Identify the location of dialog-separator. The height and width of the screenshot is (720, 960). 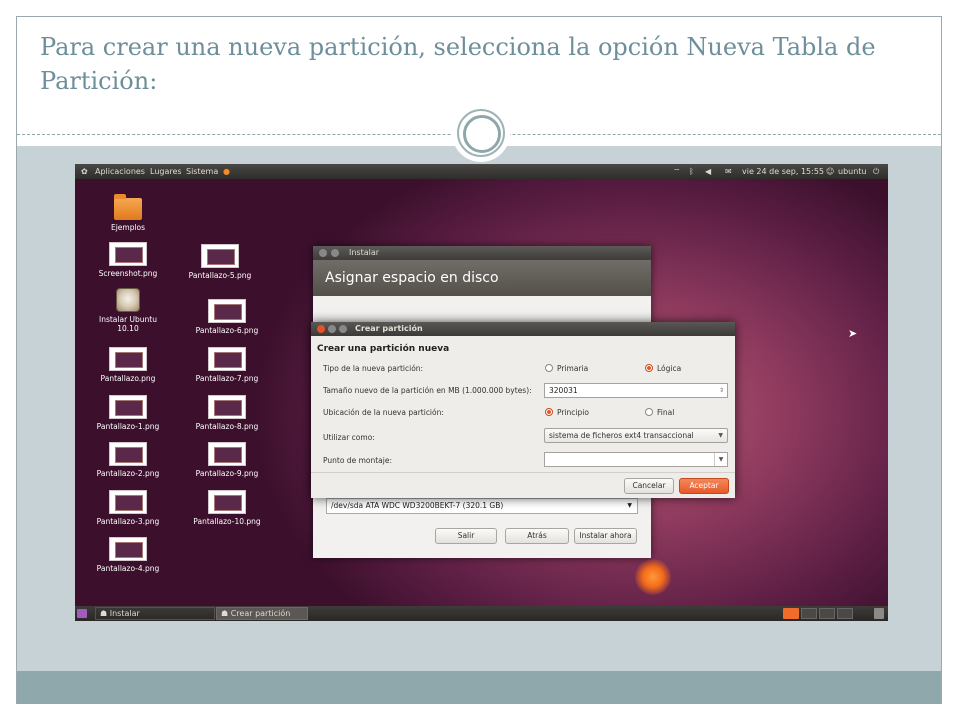
(523, 472).